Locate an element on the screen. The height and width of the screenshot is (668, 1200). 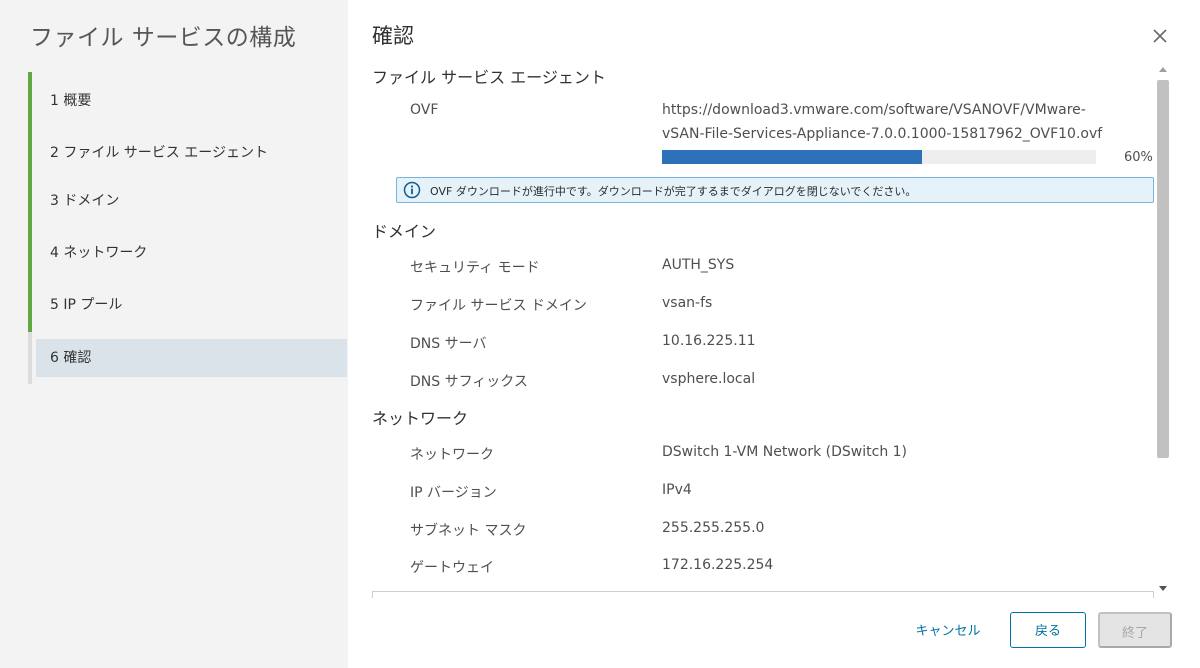
row-label: ゲートウェイ is located at coordinates (452, 568).